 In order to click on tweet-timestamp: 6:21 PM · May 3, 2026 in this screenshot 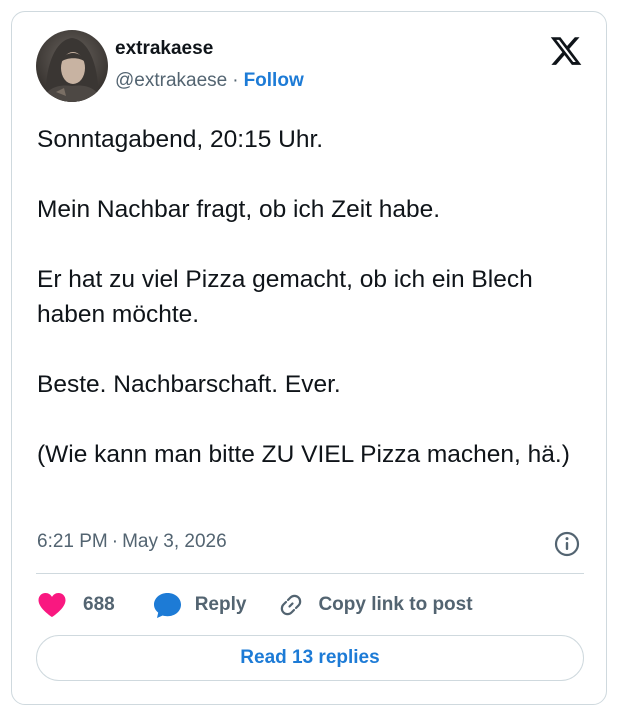, I will do `click(132, 542)`.